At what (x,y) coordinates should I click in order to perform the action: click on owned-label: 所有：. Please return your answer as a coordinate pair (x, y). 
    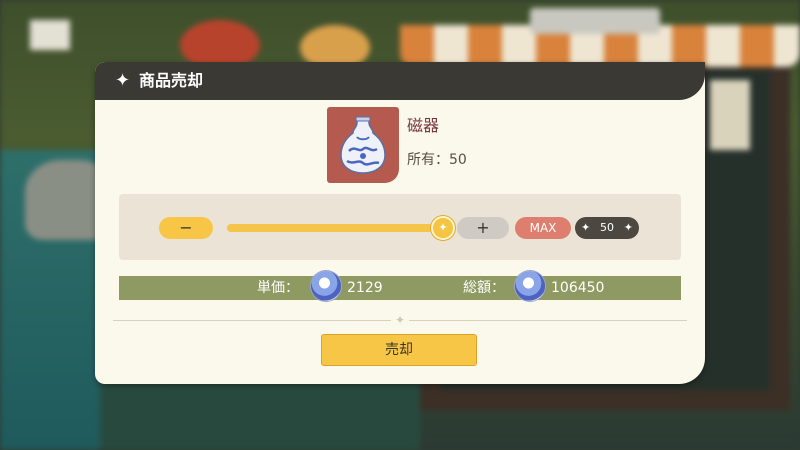
    Looking at the image, I should click on (428, 160).